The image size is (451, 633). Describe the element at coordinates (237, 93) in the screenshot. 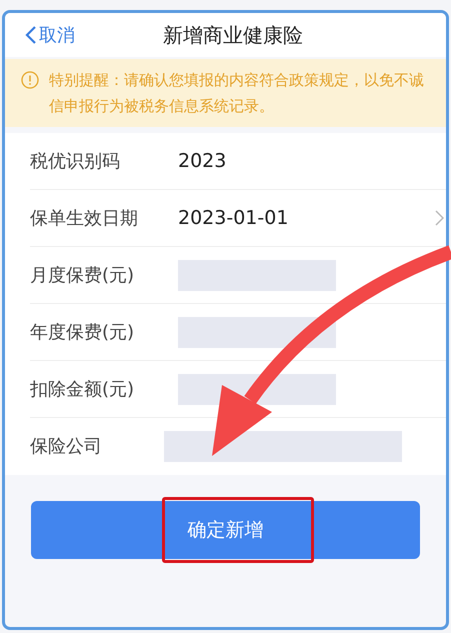

I see `notice-text: 特别提醒：请确认您填报的内容符合政策规定，以免不诚信申报行为被税务信息系统记录。` at that location.